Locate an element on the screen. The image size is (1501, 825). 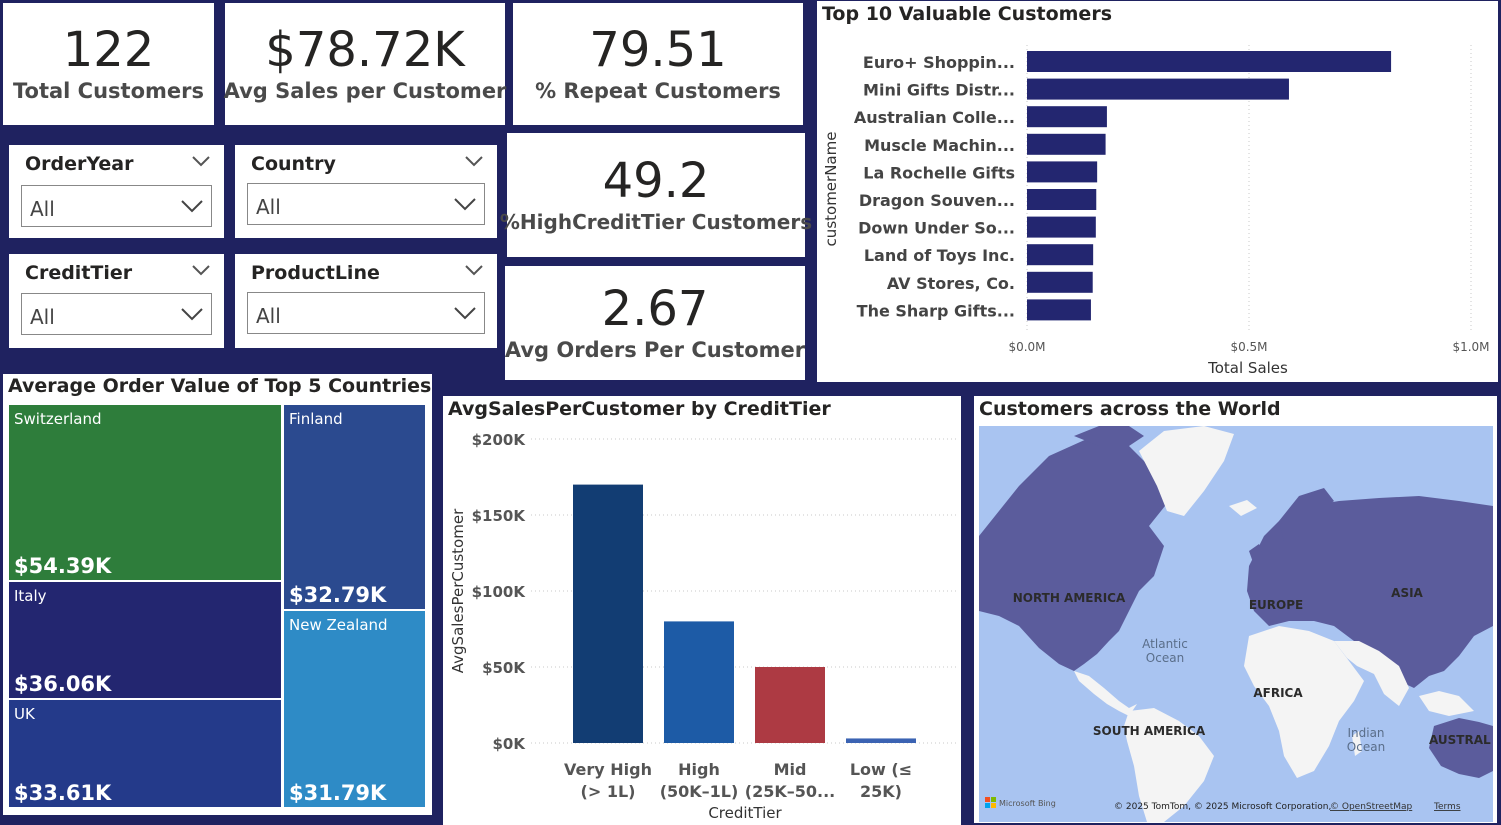
product-line-slicer: ProductLine All is located at coordinates (366, 301).